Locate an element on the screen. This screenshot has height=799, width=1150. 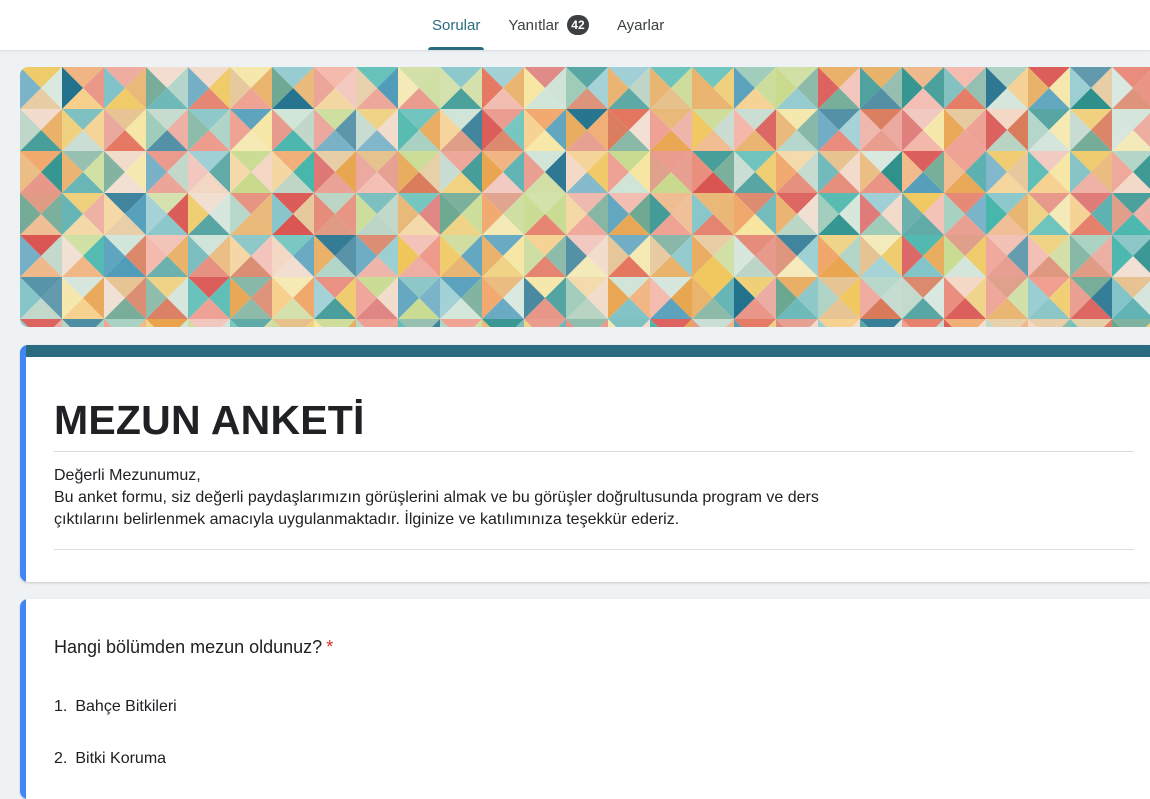
list-item: 1. Bahçe Bitkileri is located at coordinates (115, 707).